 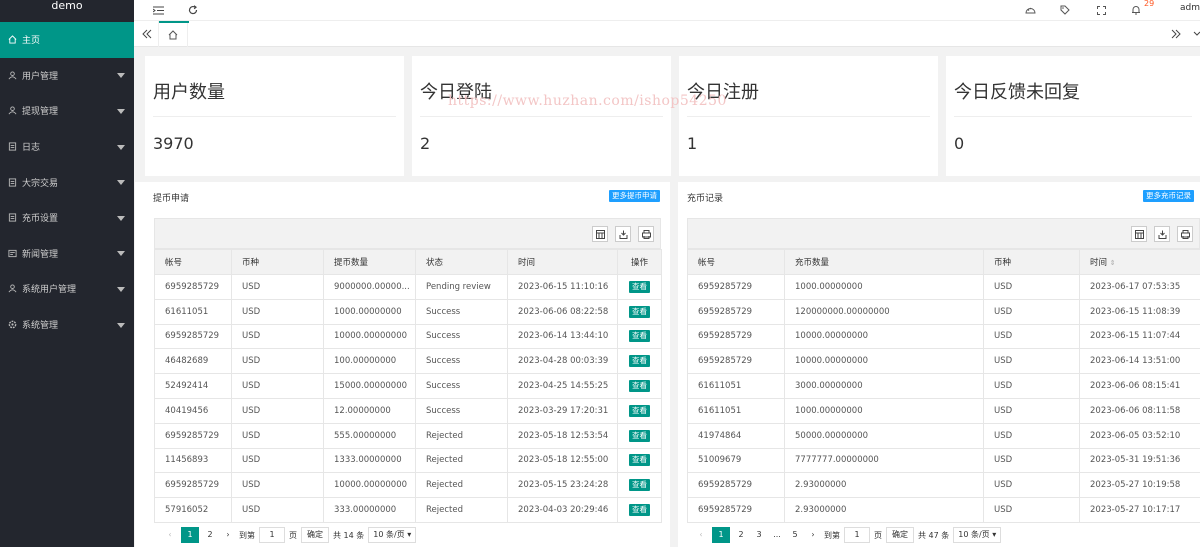 What do you see at coordinates (736, 262) in the screenshot?
I see `column-header: 帐号` at bounding box center [736, 262].